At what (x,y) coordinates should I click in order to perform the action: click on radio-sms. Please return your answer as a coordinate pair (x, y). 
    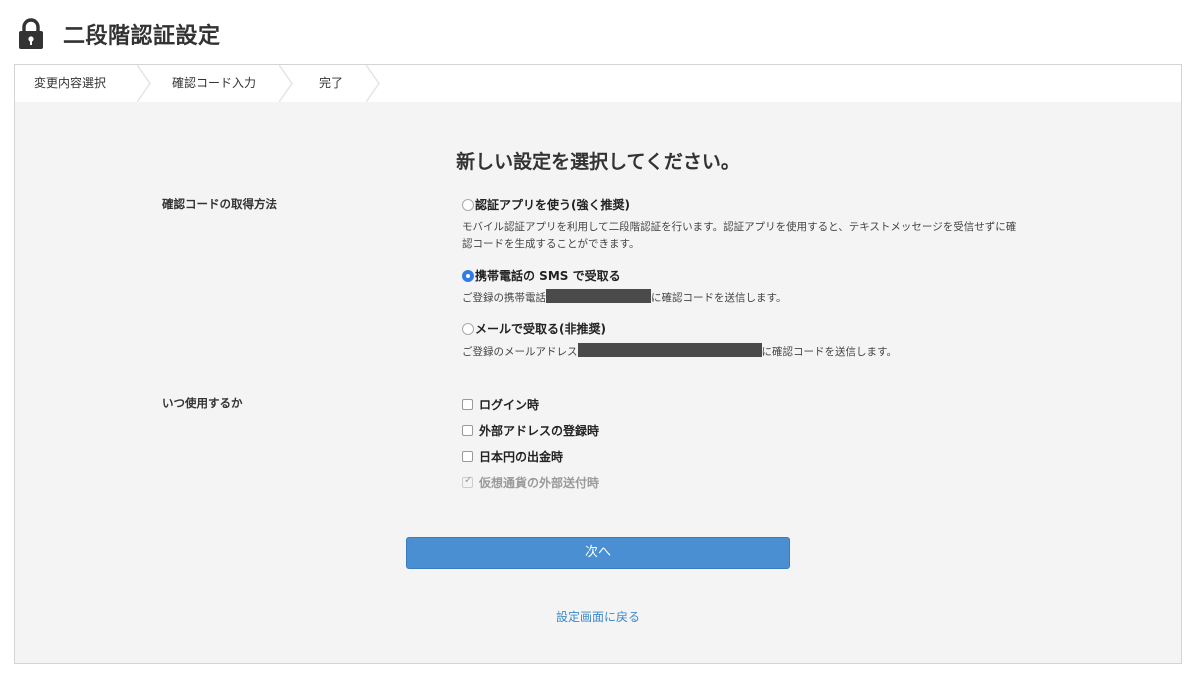
    Looking at the image, I should click on (468, 275).